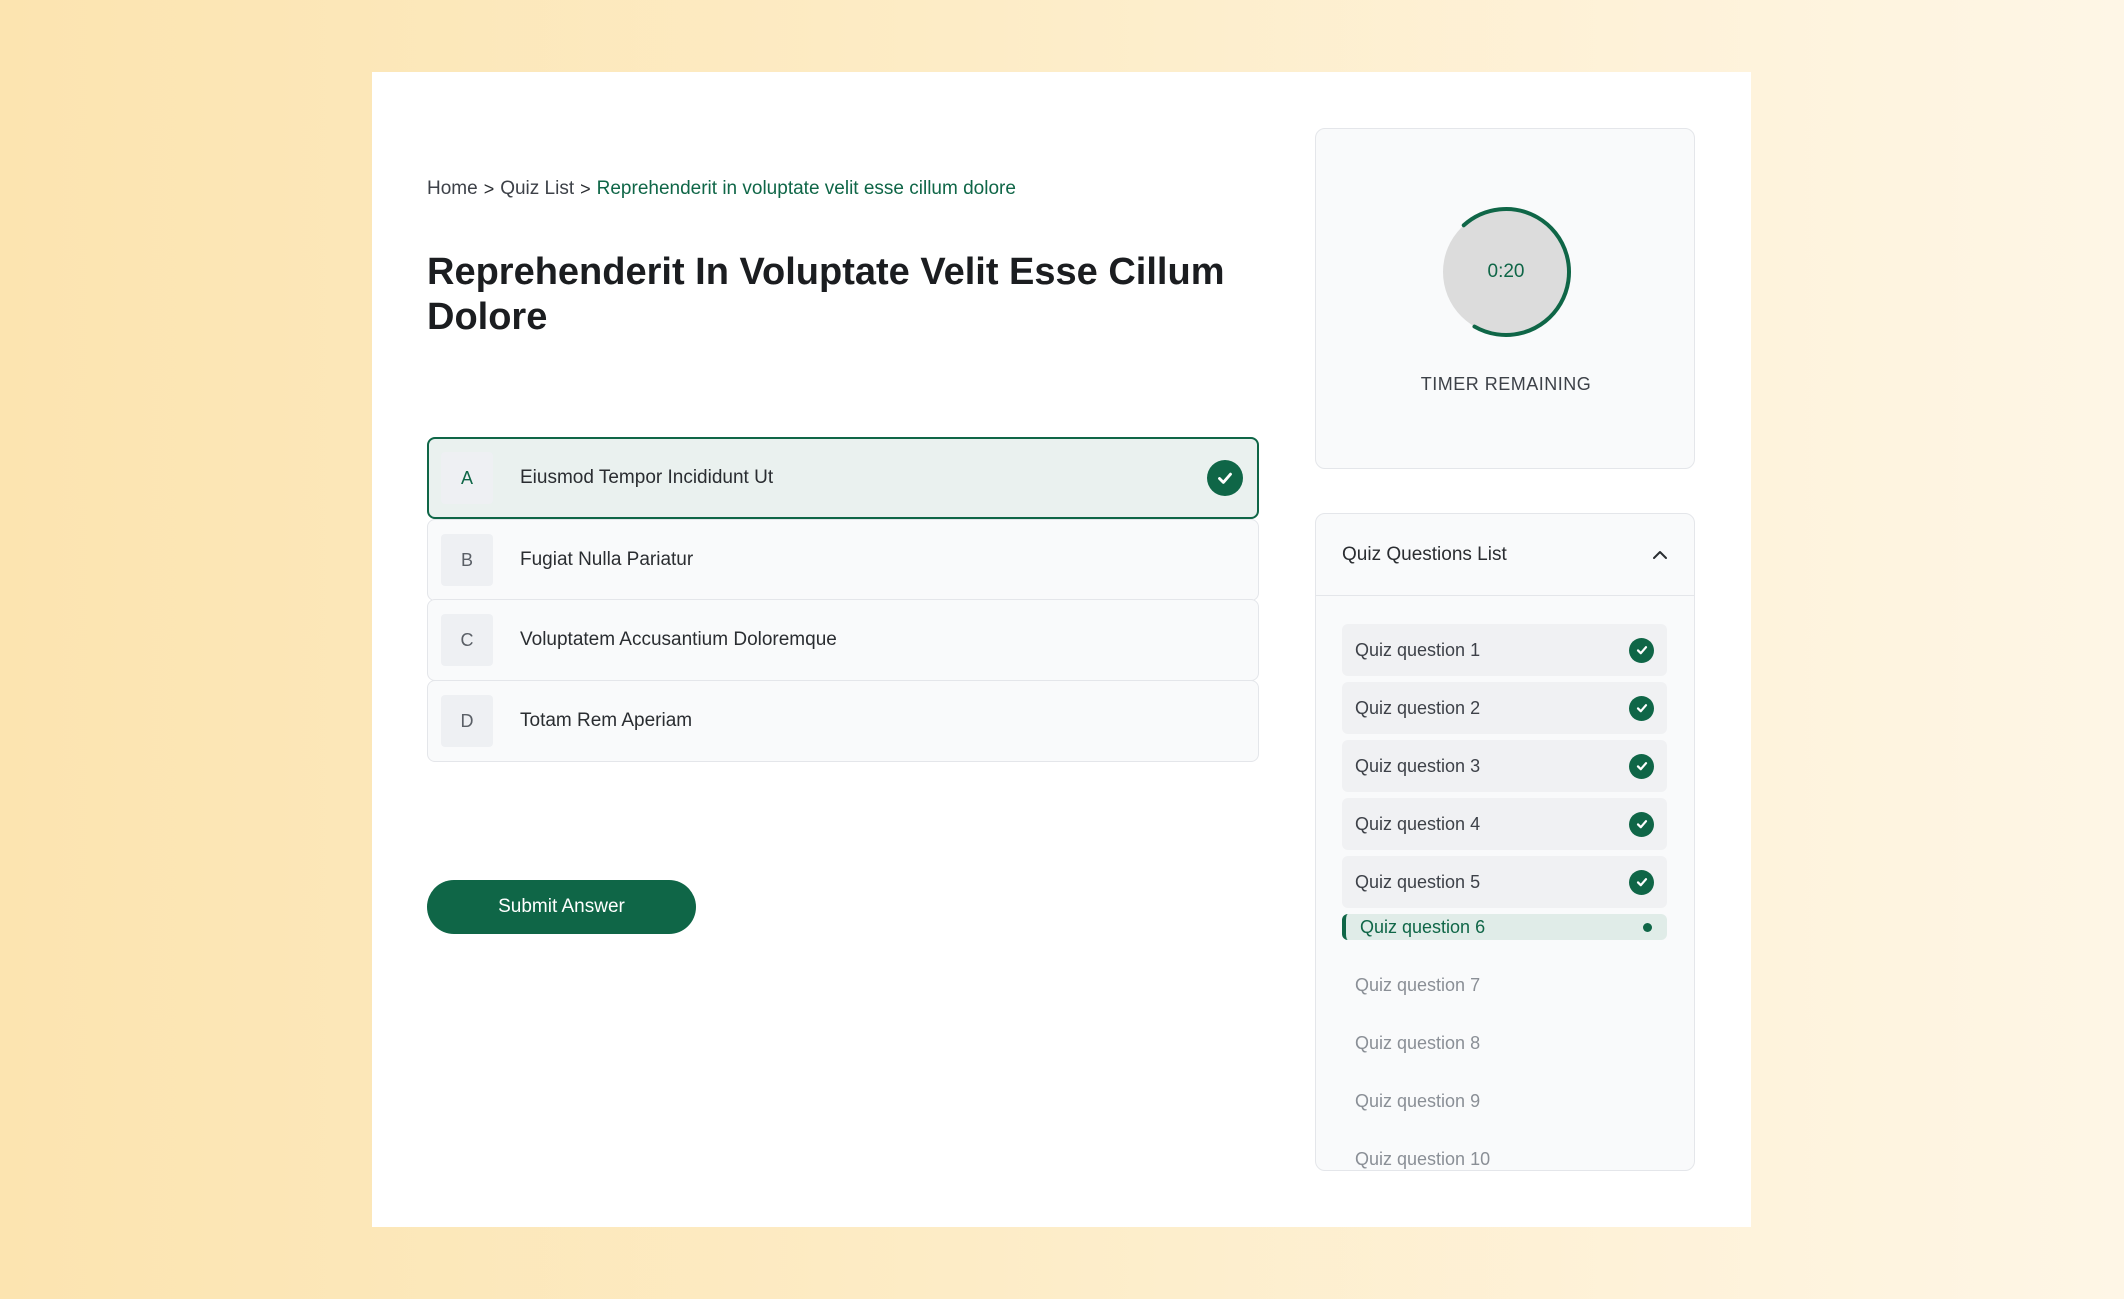 This screenshot has height=1299, width=2124. Describe the element at coordinates (1504, 650) in the screenshot. I see `question-item-1: Quiz question 1` at that location.